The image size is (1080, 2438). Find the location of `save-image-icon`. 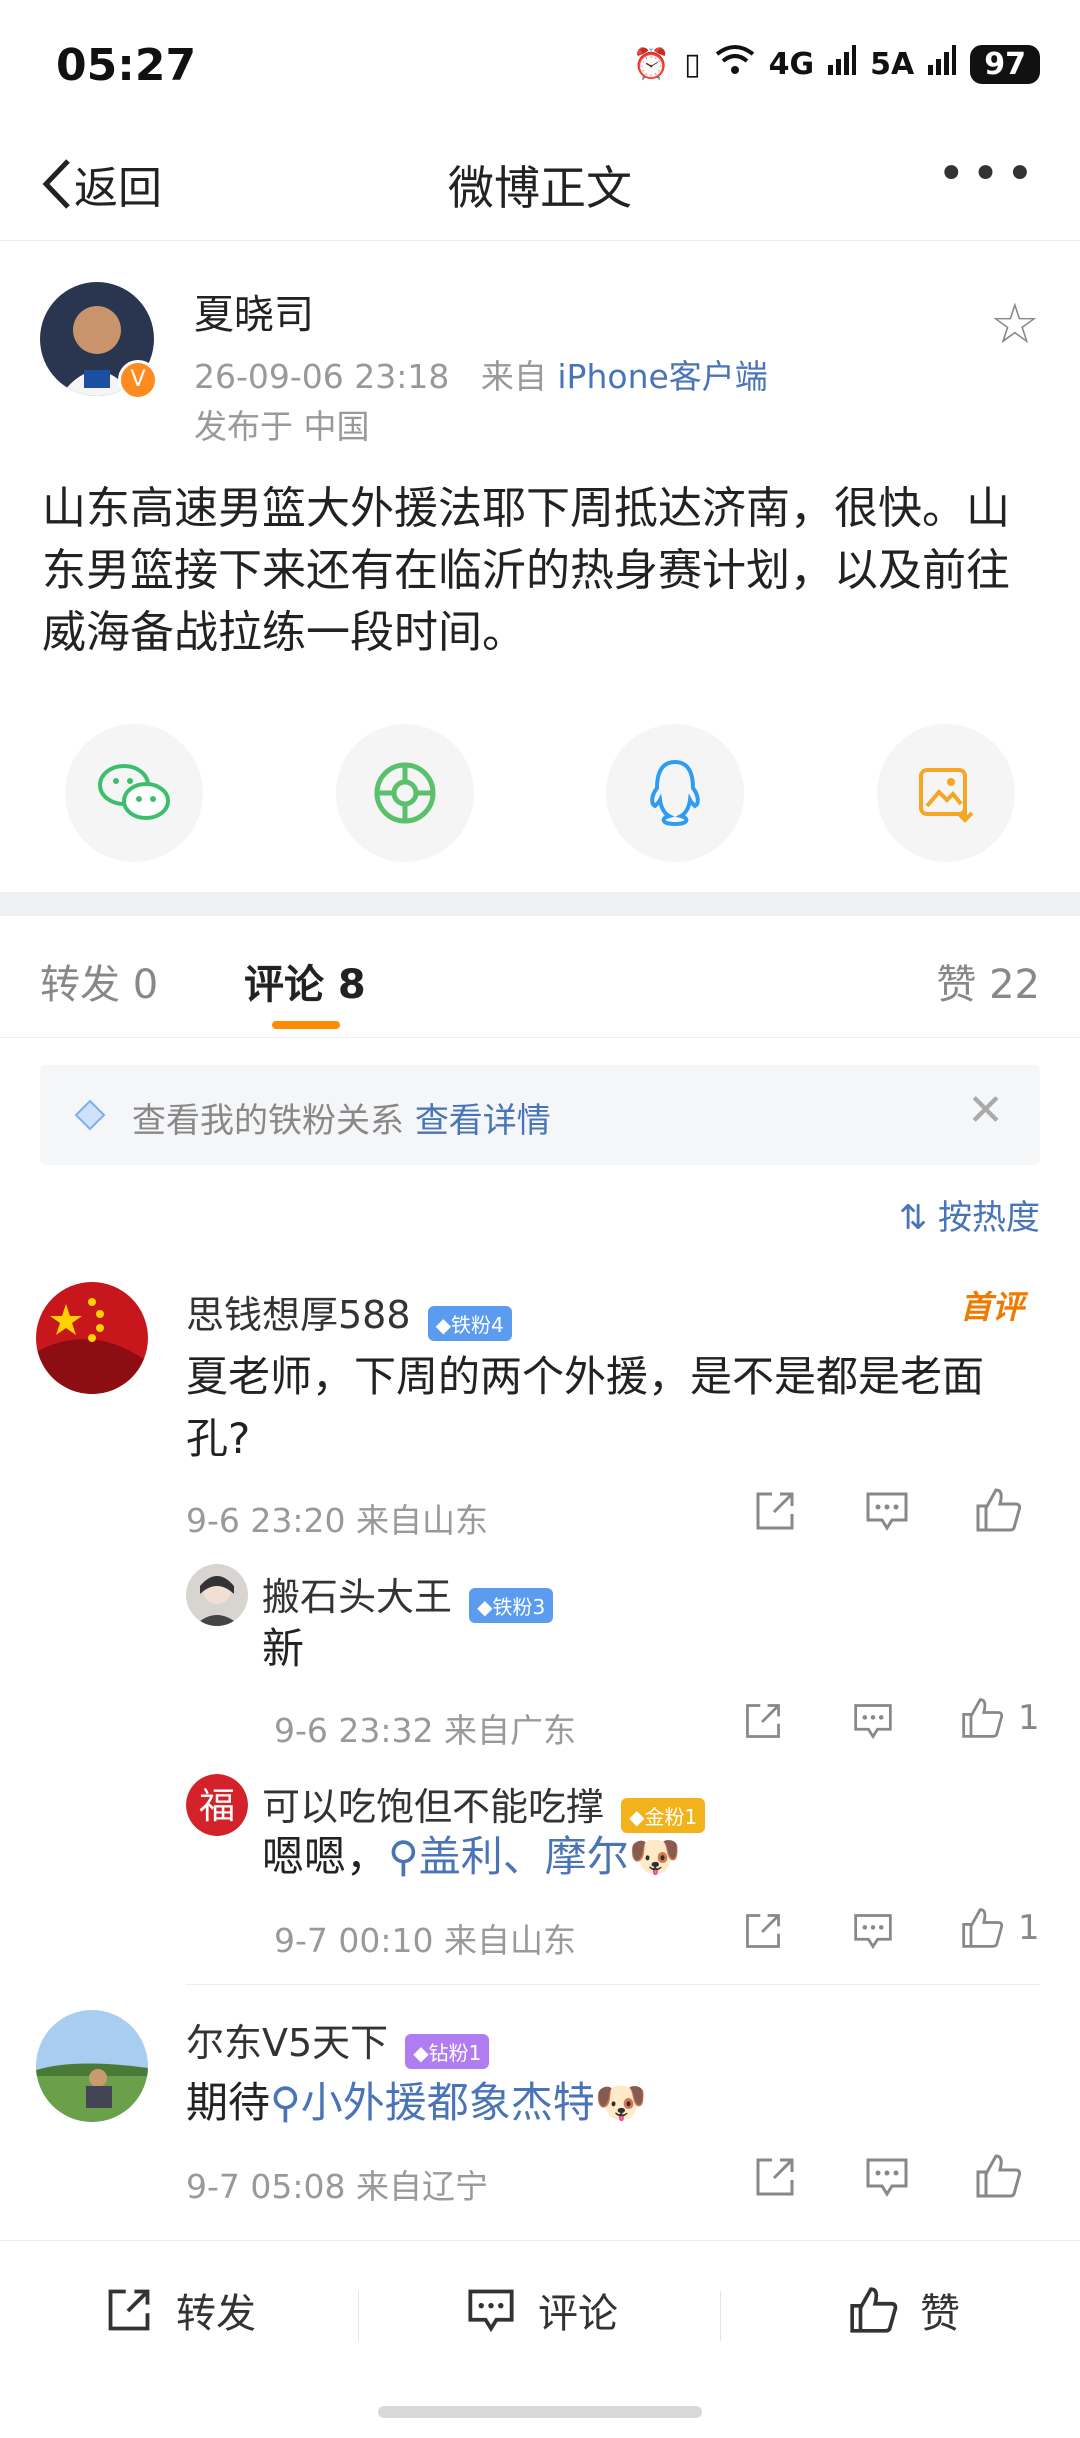

save-image-icon is located at coordinates (946, 795).